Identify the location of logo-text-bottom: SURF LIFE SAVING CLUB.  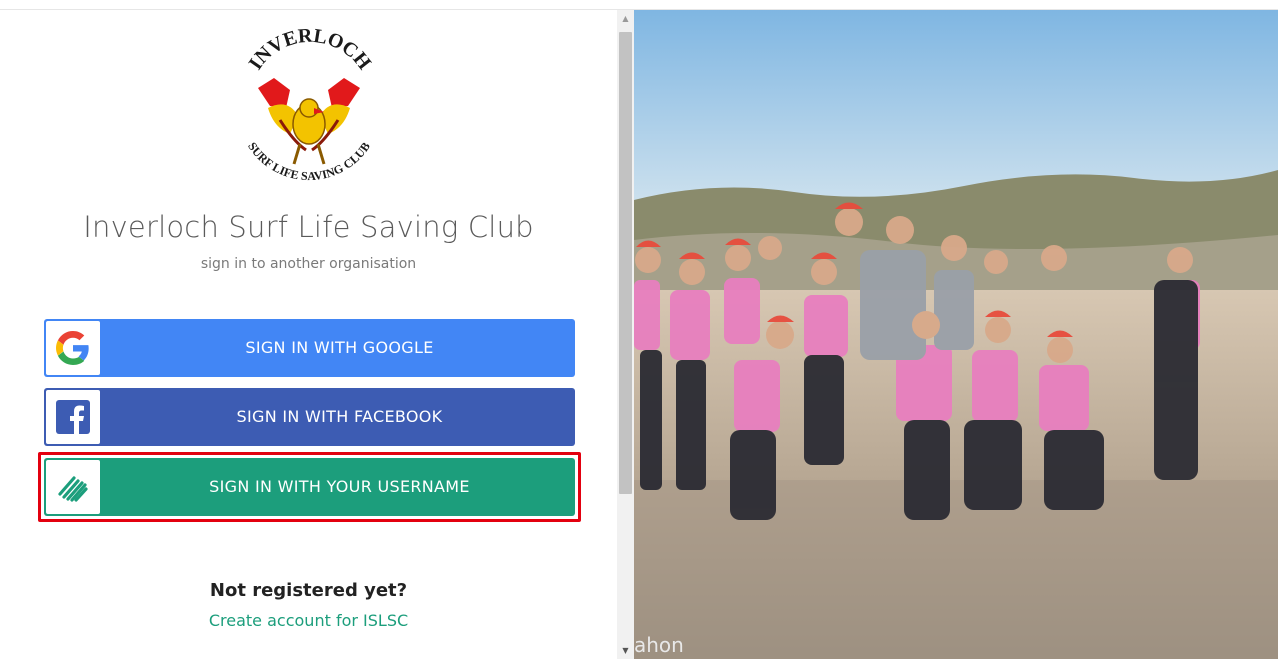
(309, 162).